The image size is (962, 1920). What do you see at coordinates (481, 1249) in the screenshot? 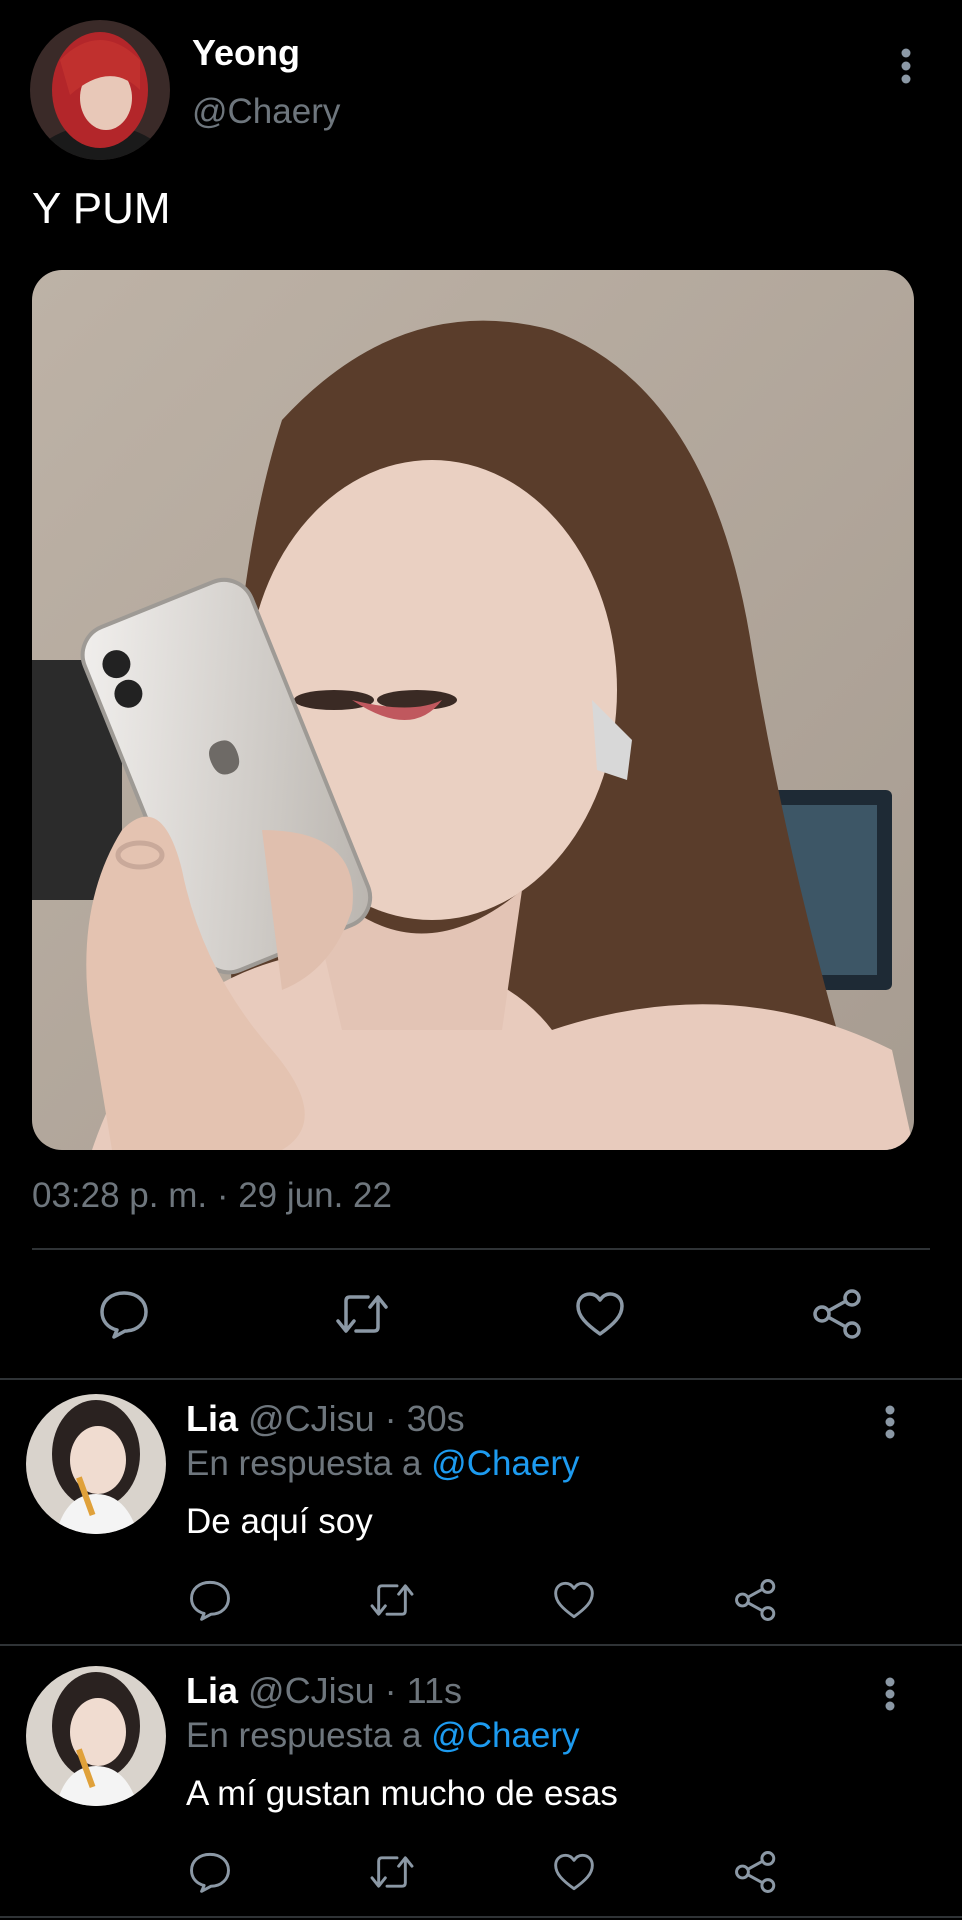
I see `timestamp-divider` at bounding box center [481, 1249].